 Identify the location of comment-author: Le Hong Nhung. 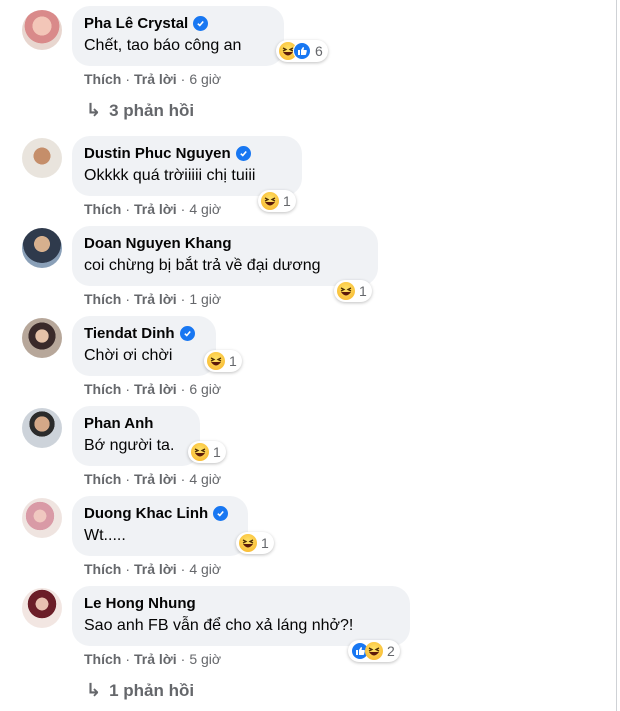
(140, 603).